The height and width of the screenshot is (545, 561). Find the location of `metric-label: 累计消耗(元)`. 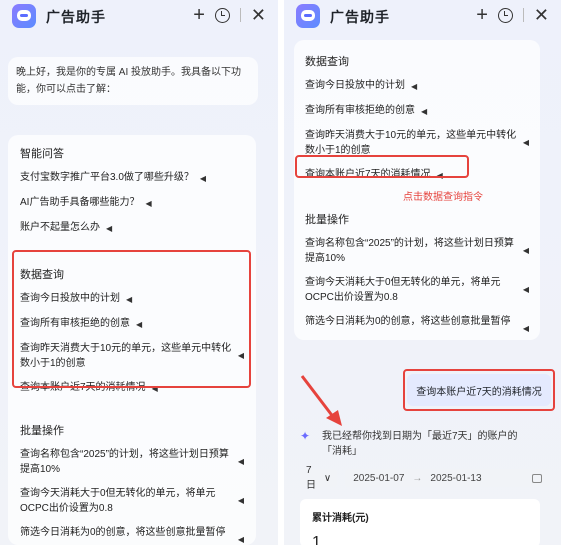

metric-label: 累计消耗(元) is located at coordinates (340, 518).